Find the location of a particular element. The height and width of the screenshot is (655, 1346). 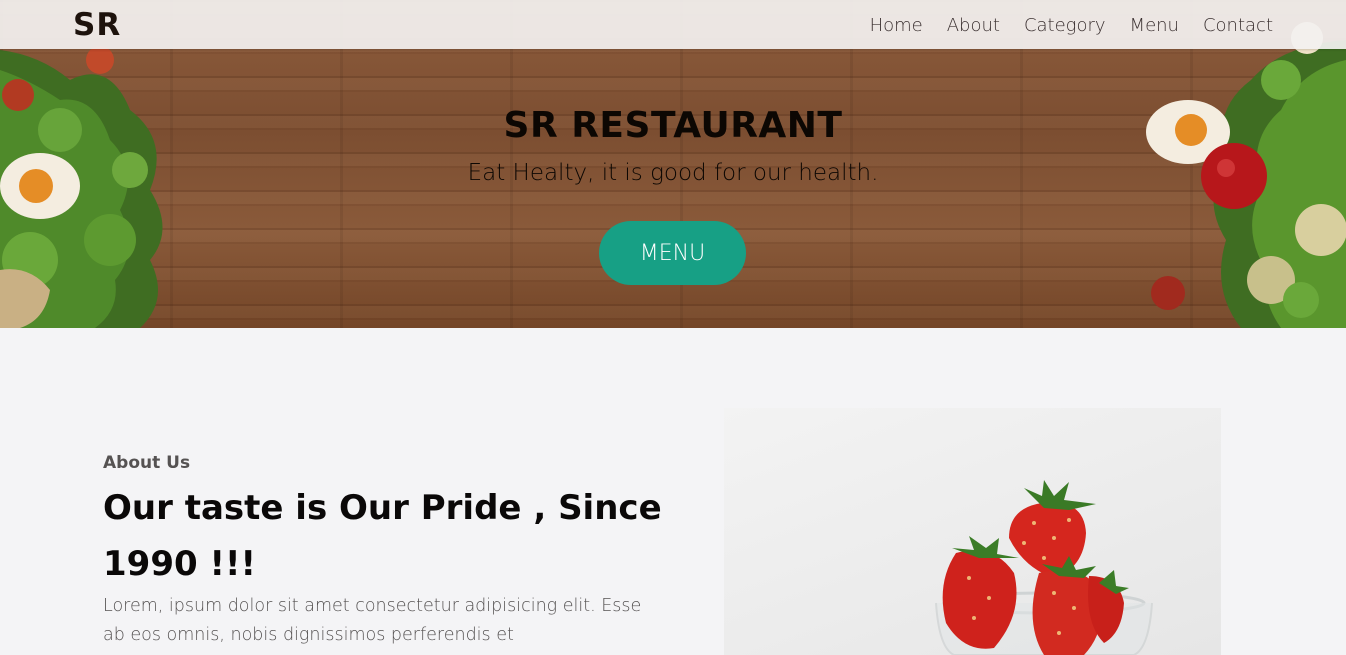

nav-link-home: Home is located at coordinates (896, 25).